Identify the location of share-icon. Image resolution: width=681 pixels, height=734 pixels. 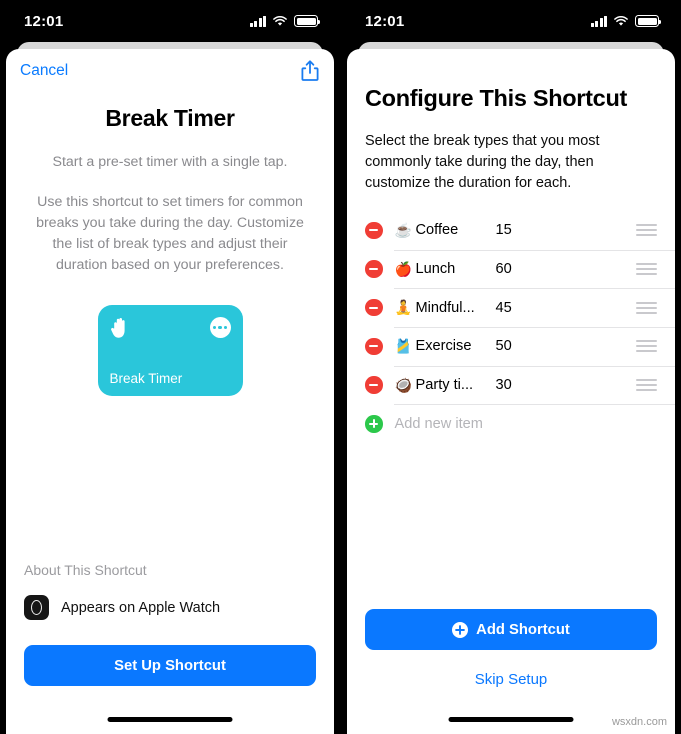
(310, 71).